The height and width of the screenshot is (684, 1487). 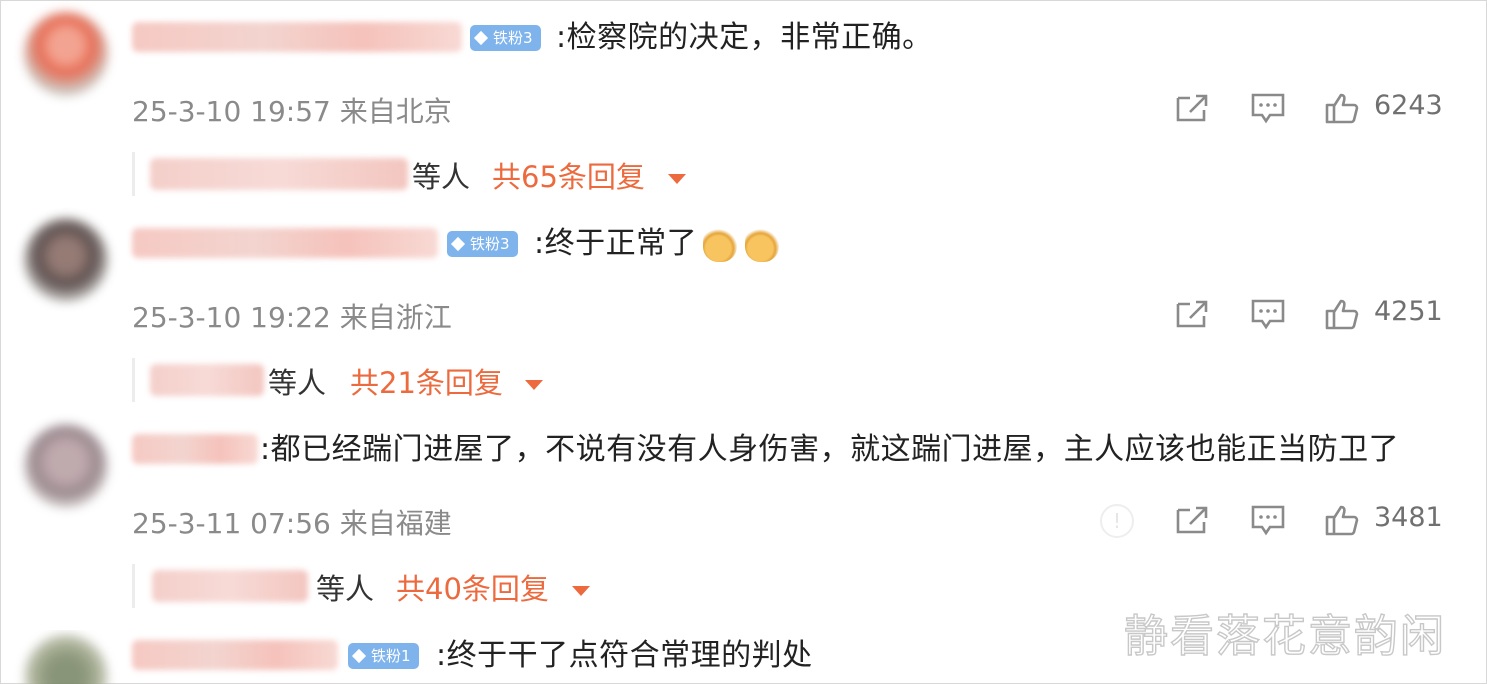 I want to click on fan-badge: 铁粉1, so click(x=383, y=656).